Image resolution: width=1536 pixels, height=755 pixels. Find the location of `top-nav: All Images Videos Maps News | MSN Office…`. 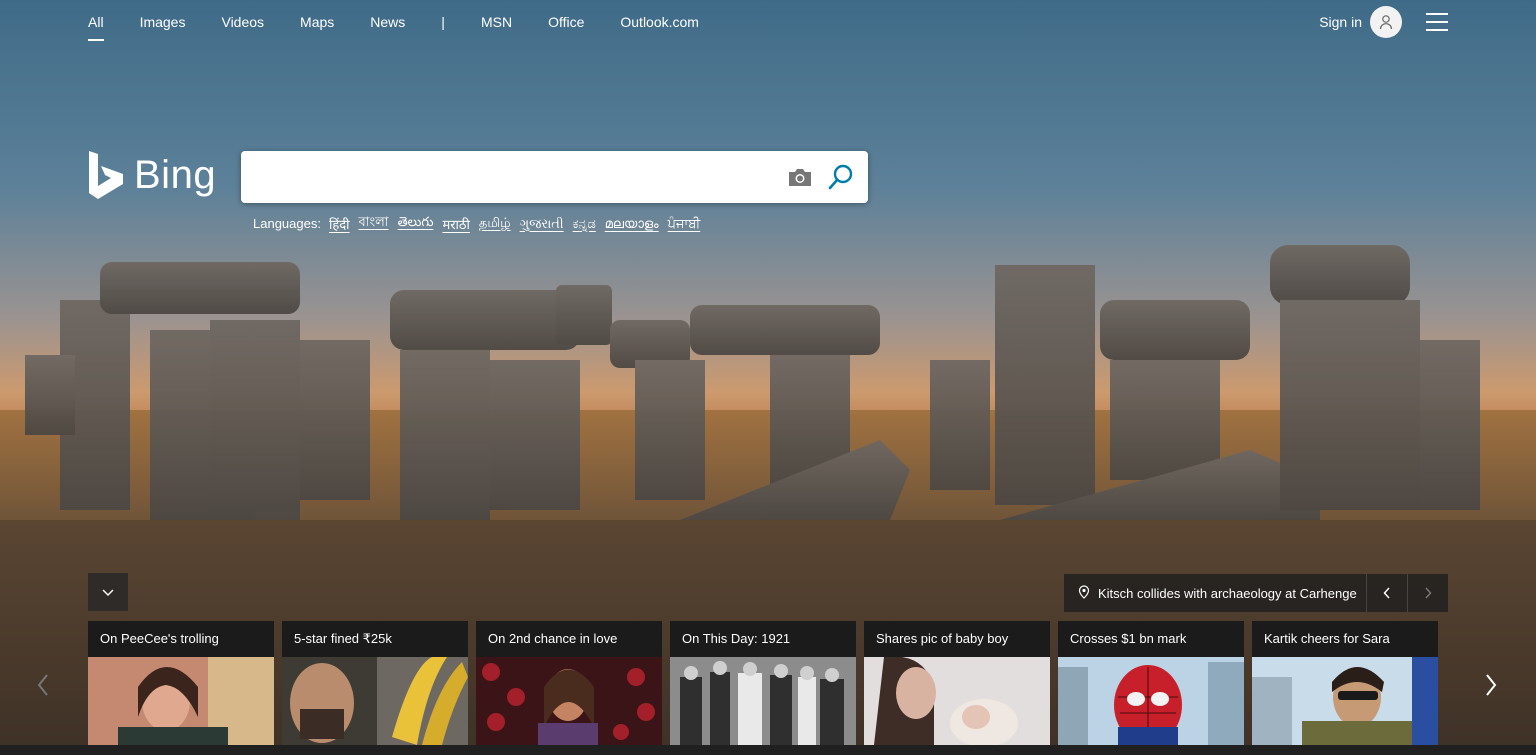

top-nav: All Images Videos Maps News | MSN Office… is located at coordinates (411, 26).